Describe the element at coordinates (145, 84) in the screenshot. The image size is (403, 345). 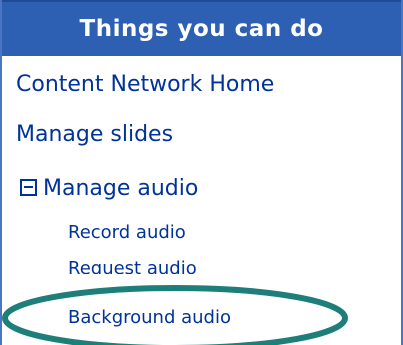
I see `content-network-home-link: Content Network Home` at that location.